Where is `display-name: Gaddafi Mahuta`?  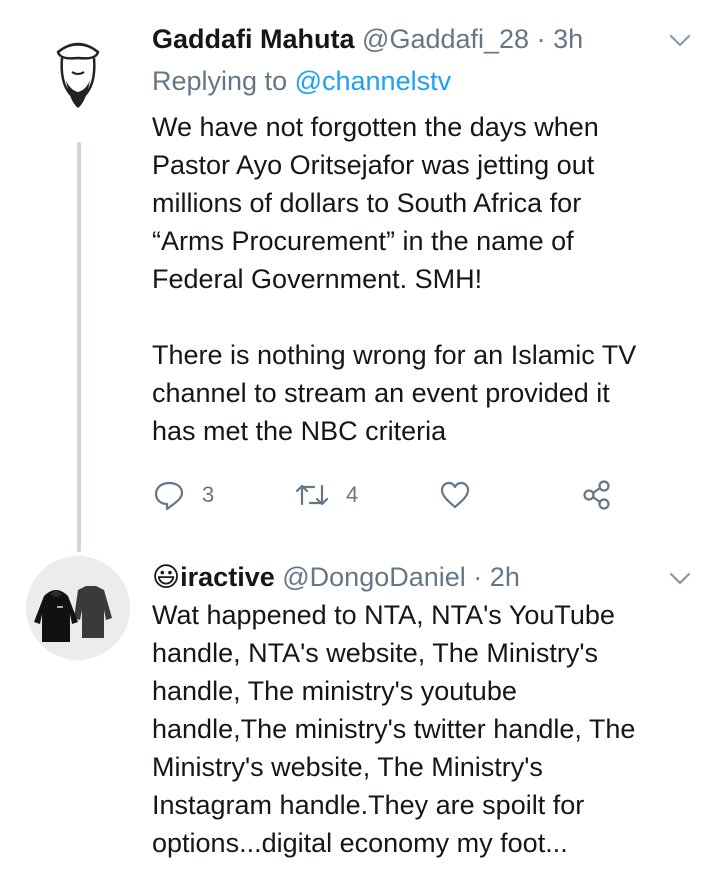 display-name: Gaddafi Mahuta is located at coordinates (253, 39).